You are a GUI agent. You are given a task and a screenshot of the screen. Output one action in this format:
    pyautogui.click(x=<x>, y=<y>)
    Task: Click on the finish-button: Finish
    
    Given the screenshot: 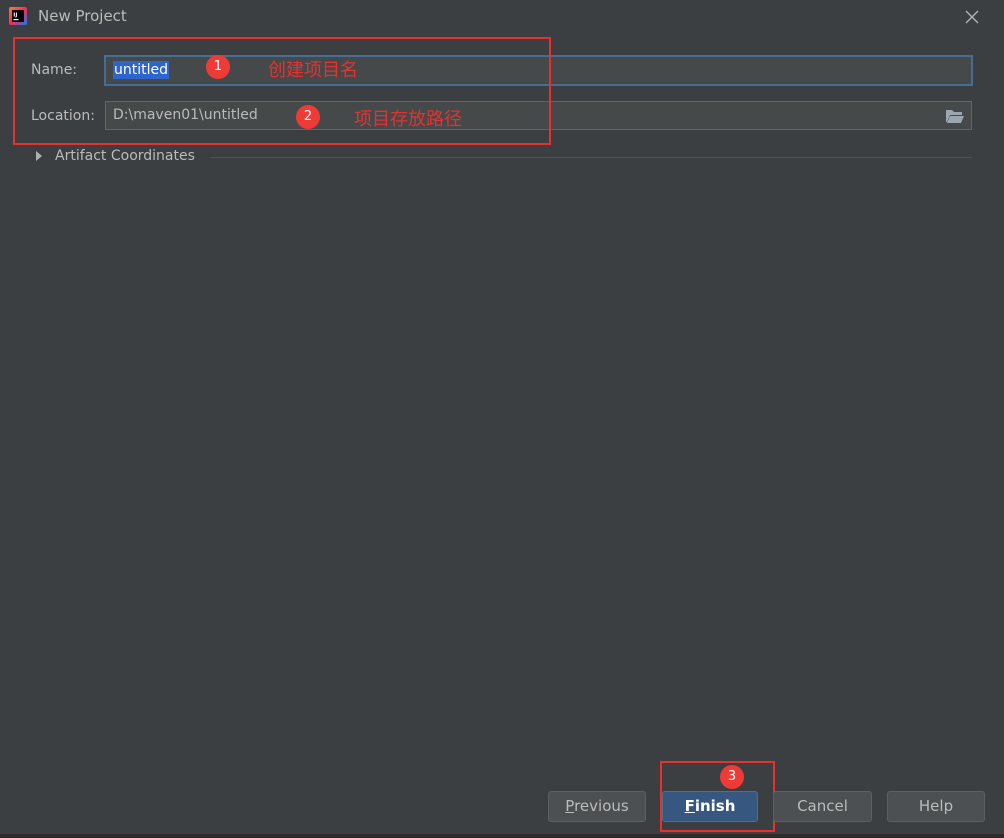 What is the action you would take?
    pyautogui.click(x=710, y=806)
    